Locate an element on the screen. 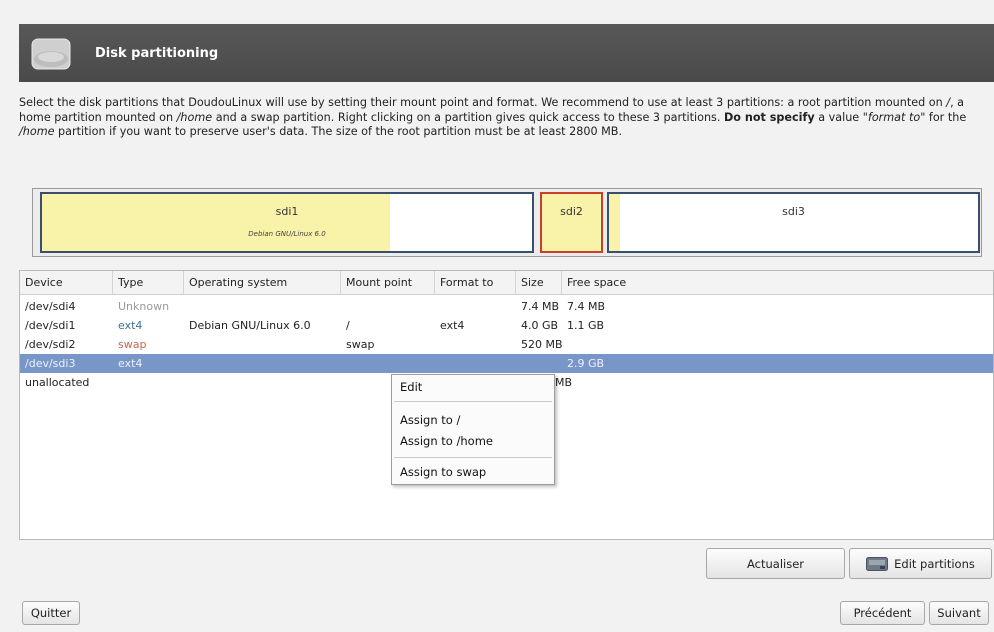 The width and height of the screenshot is (994, 632). hard-disk-icon is located at coordinates (51, 53).